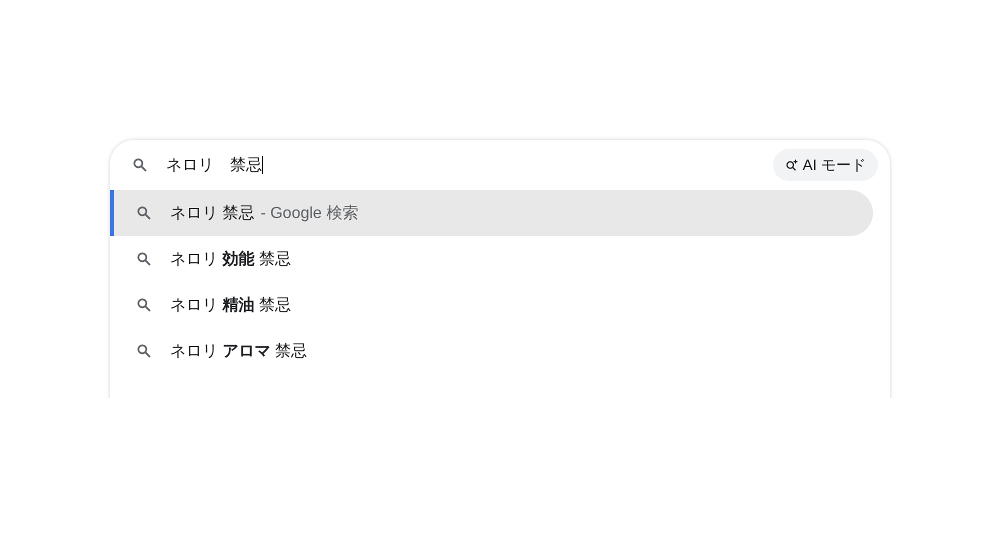 Image resolution: width=996 pixels, height=547 pixels. Describe the element at coordinates (791, 165) in the screenshot. I see `sparkle-search-icon` at that location.